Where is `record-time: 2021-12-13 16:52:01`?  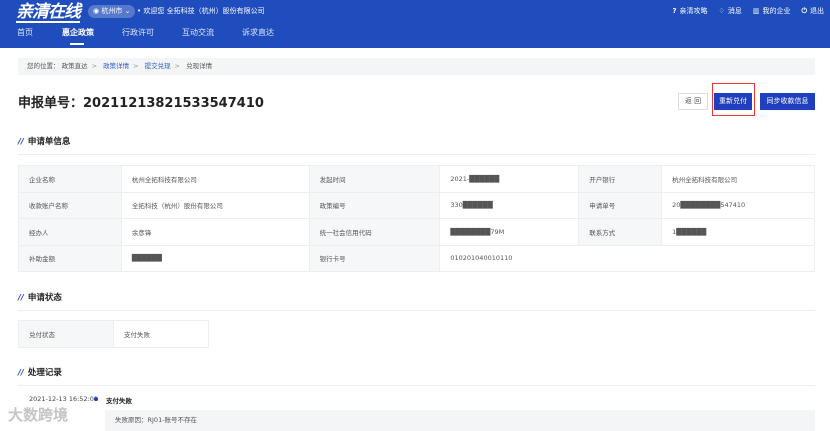 record-time: 2021-12-13 16:52:01 is located at coordinates (64, 399).